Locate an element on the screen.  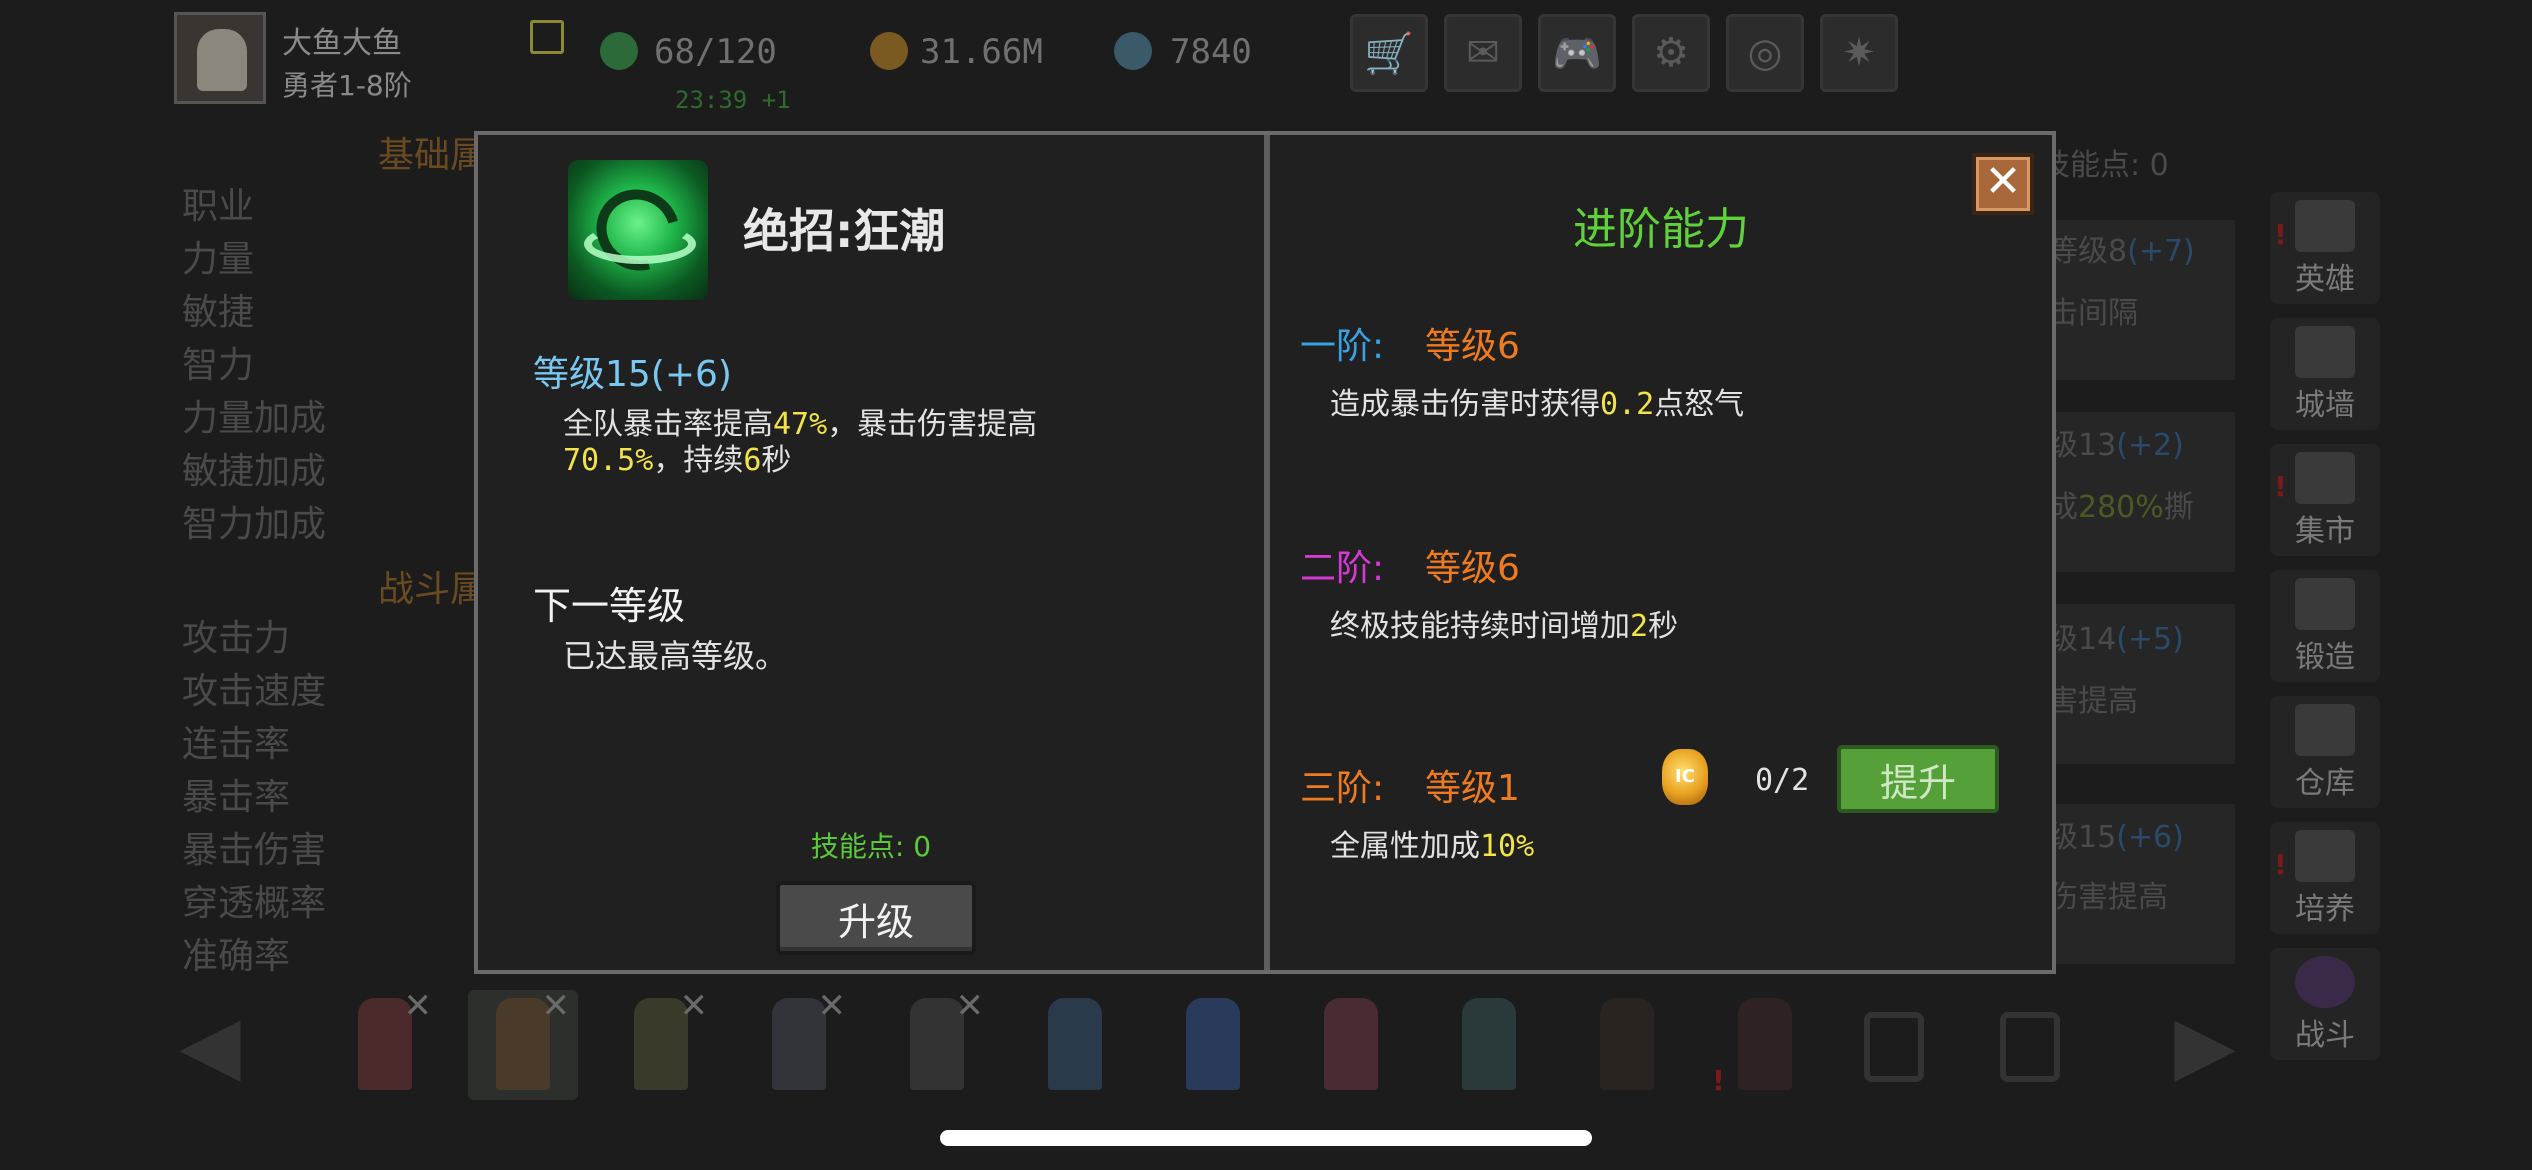
tier-2-desc: 终极技能持续时间增加2秒 is located at coordinates (1504, 626).